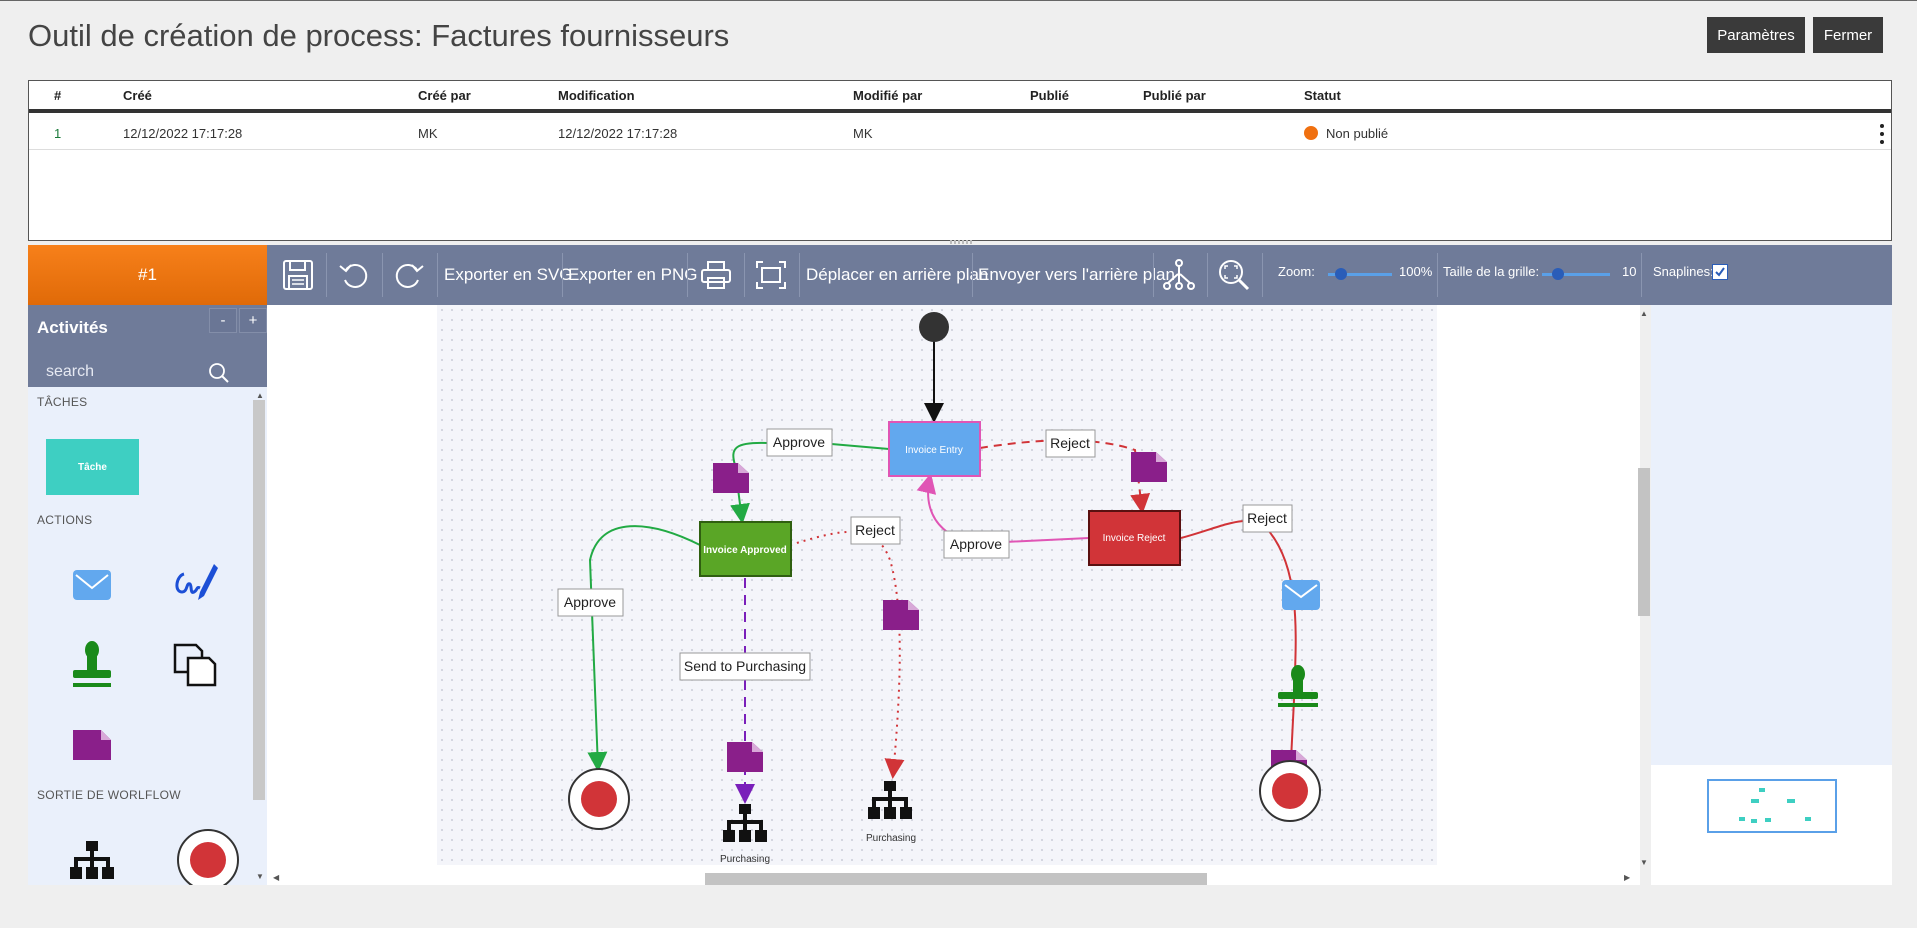 The image size is (1917, 928). I want to click on col-modified-by: Modifié par, so click(887, 95).